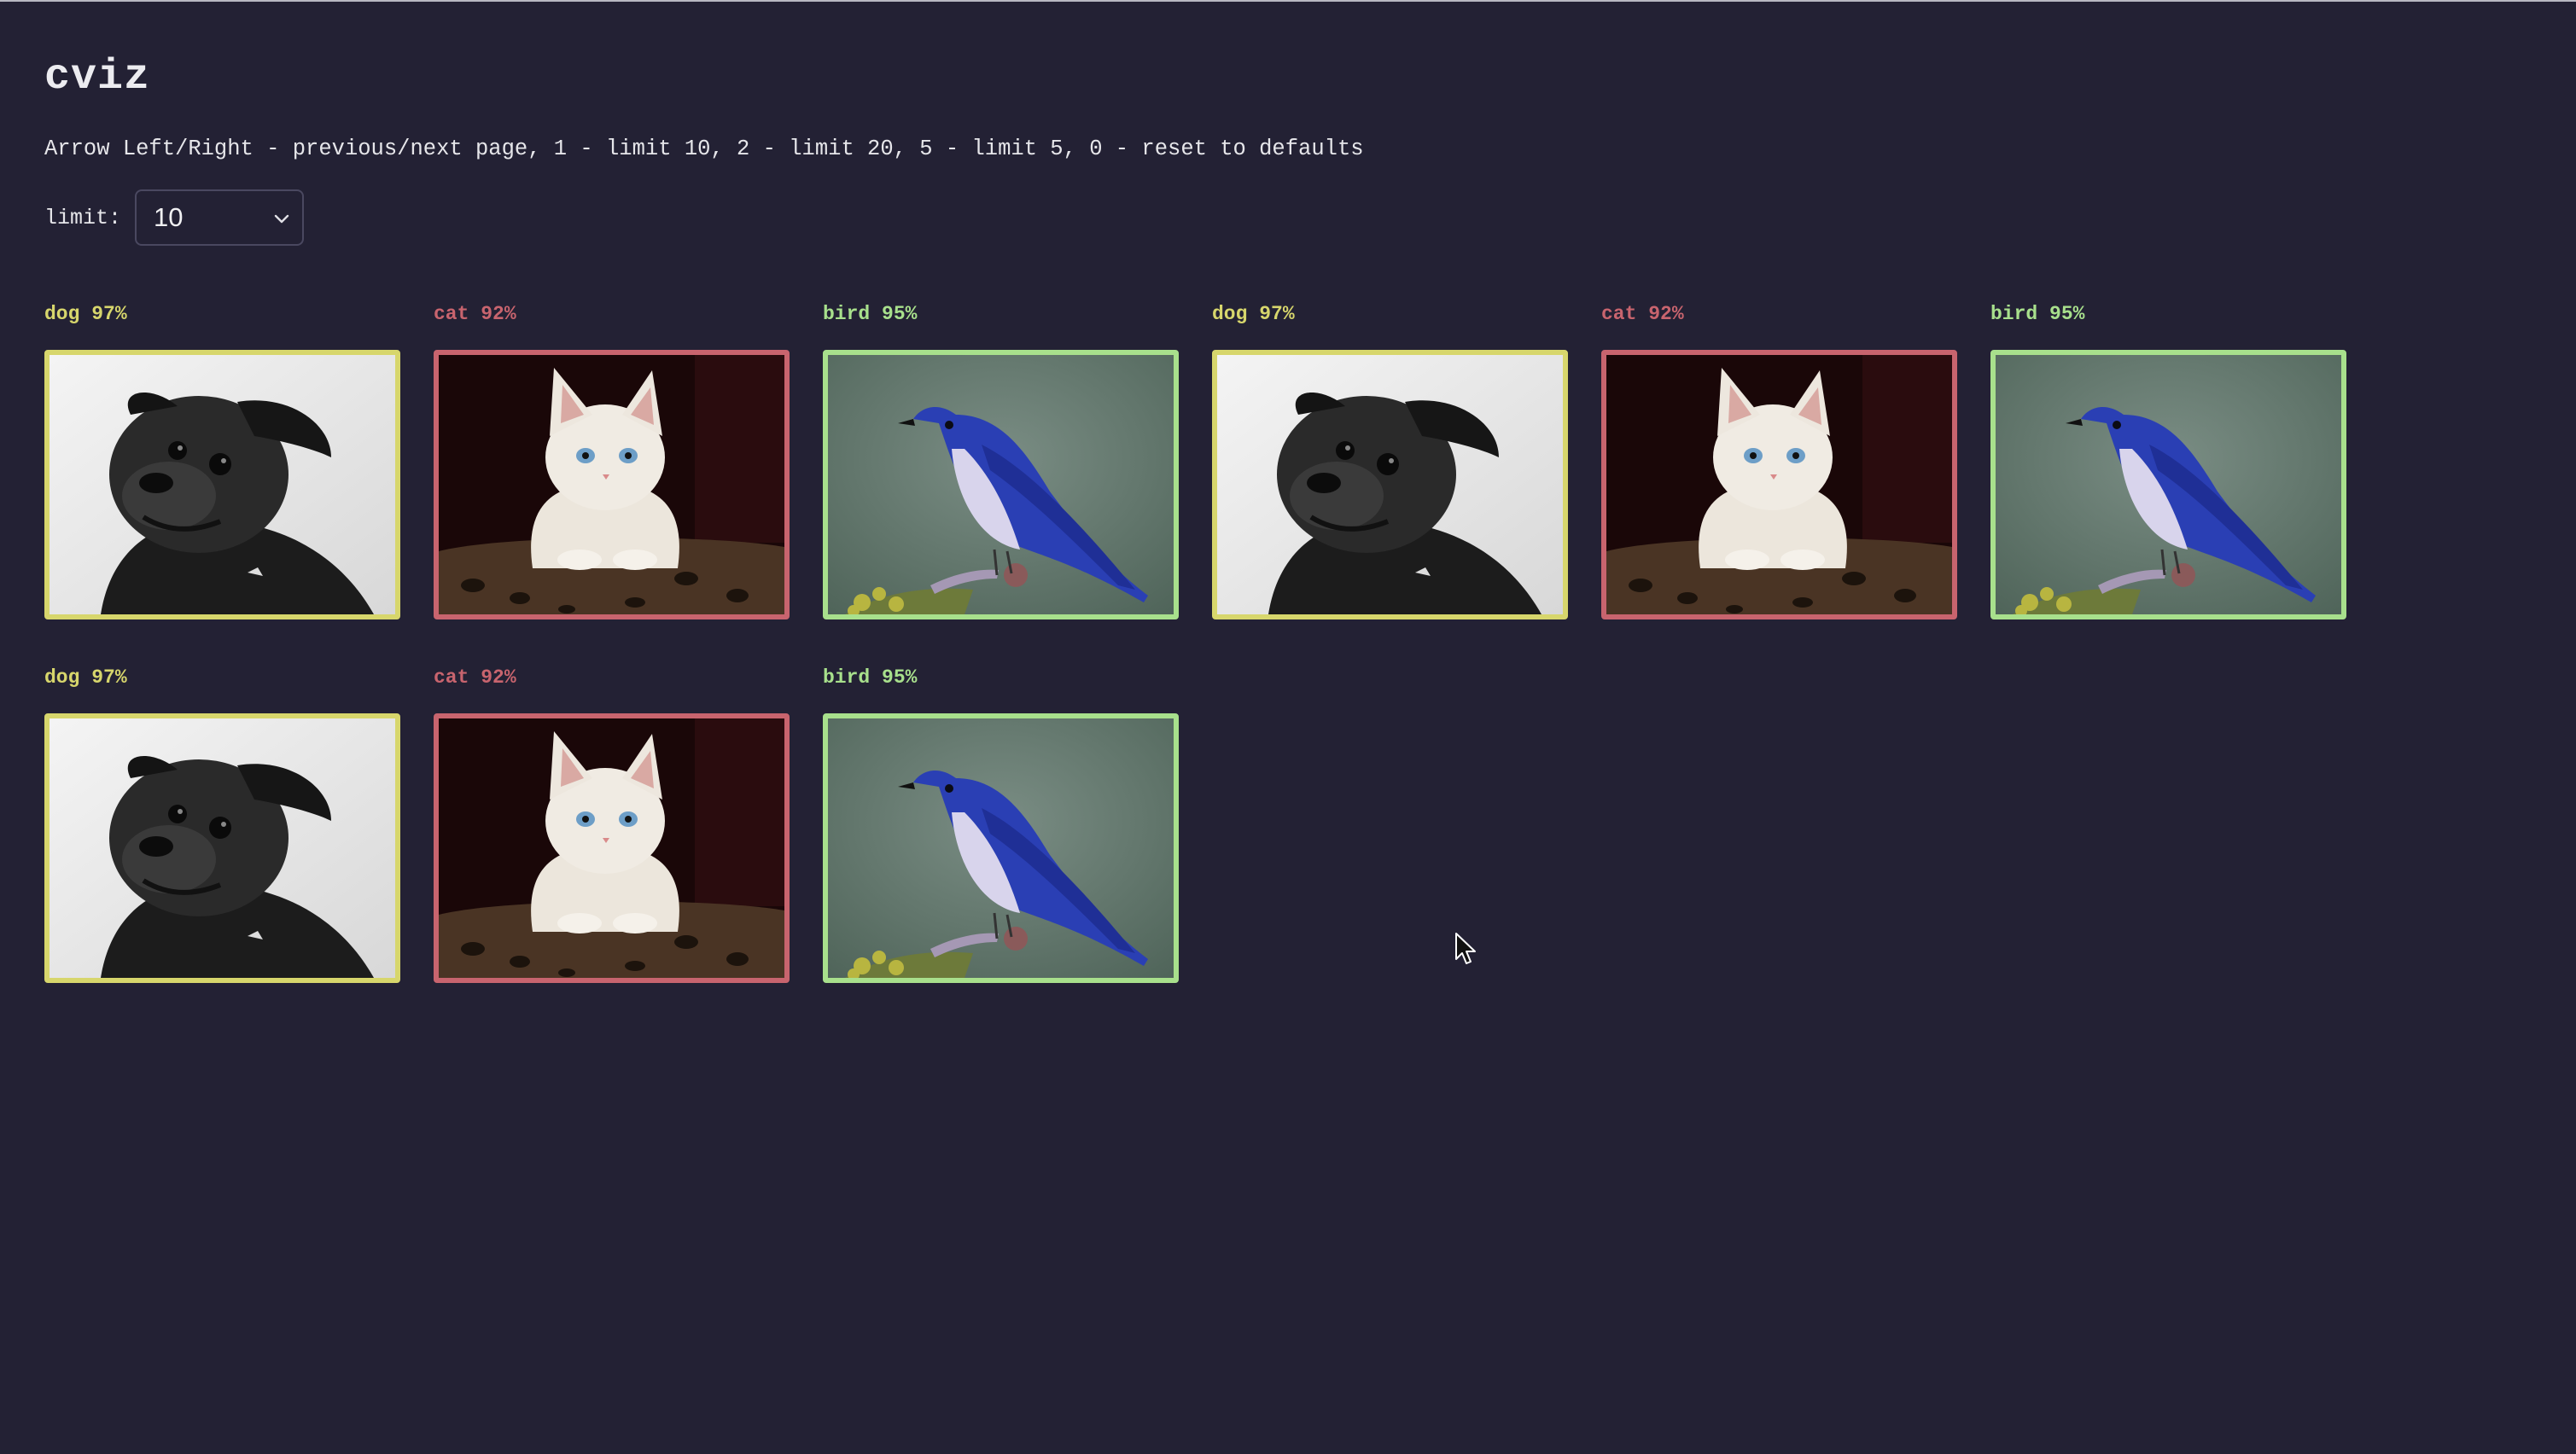 The width and height of the screenshot is (2576, 1454). What do you see at coordinates (1465, 949) in the screenshot?
I see `mouse-cursor-icon` at bounding box center [1465, 949].